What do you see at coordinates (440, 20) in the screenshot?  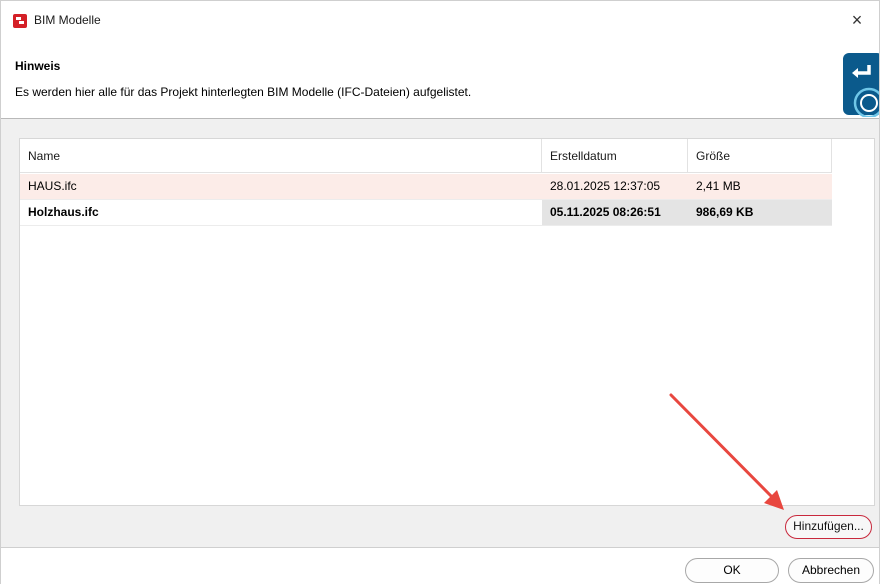 I see `title-bar: BIM Modelle ×` at bounding box center [440, 20].